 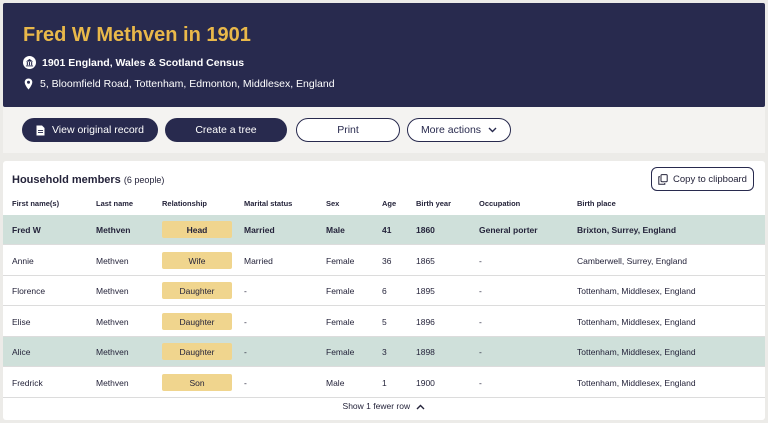 I want to click on first-name-cell: Fredrick, so click(x=27, y=383).